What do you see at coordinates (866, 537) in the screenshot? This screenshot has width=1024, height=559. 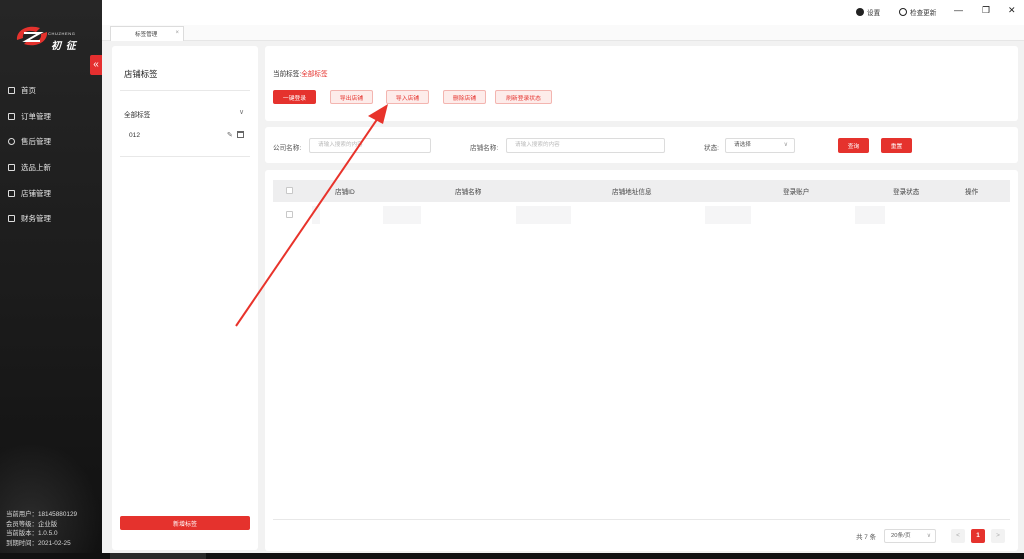 I see `pagination-total: 共 7 条` at bounding box center [866, 537].